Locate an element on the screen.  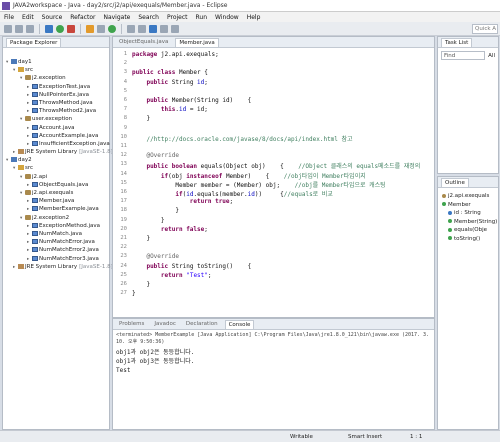
tree-item: ▸ ExceptionTest.java is located at coordinates (57, 87).